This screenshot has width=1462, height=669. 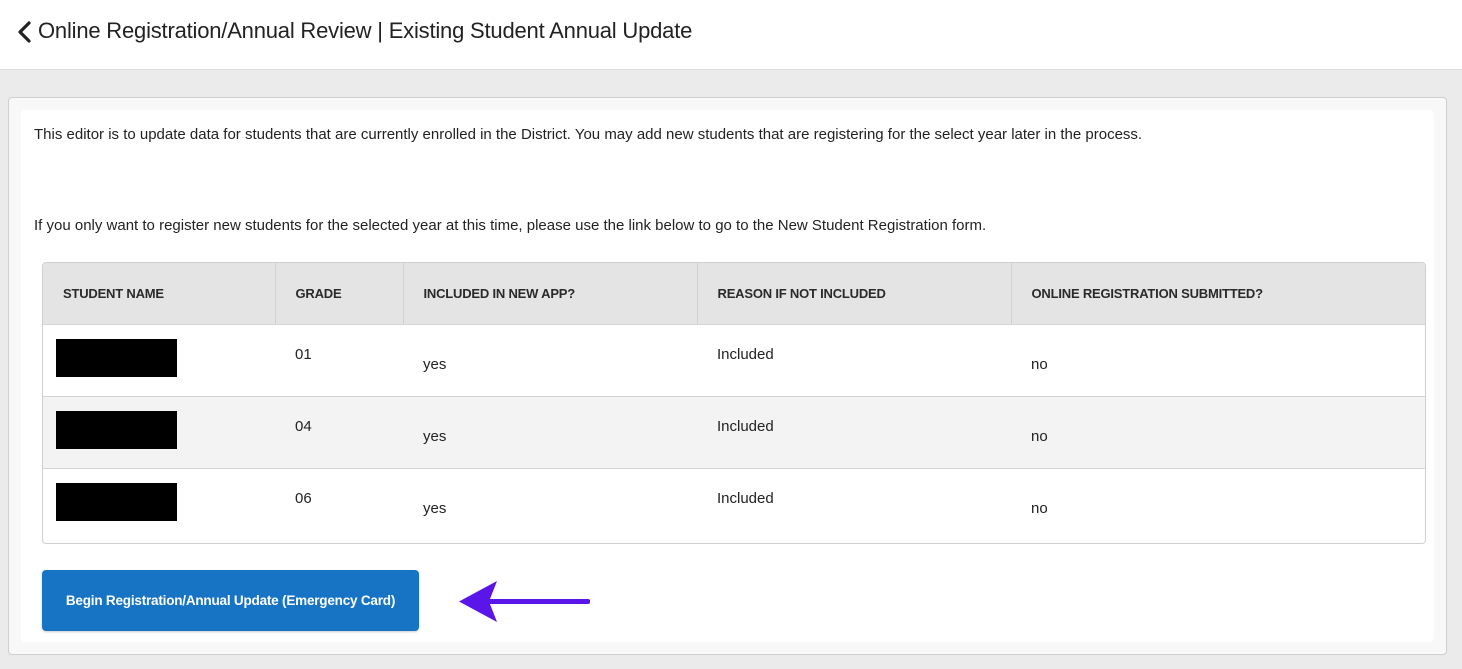 What do you see at coordinates (339, 293) in the screenshot?
I see `column-header-grade: GRADE` at bounding box center [339, 293].